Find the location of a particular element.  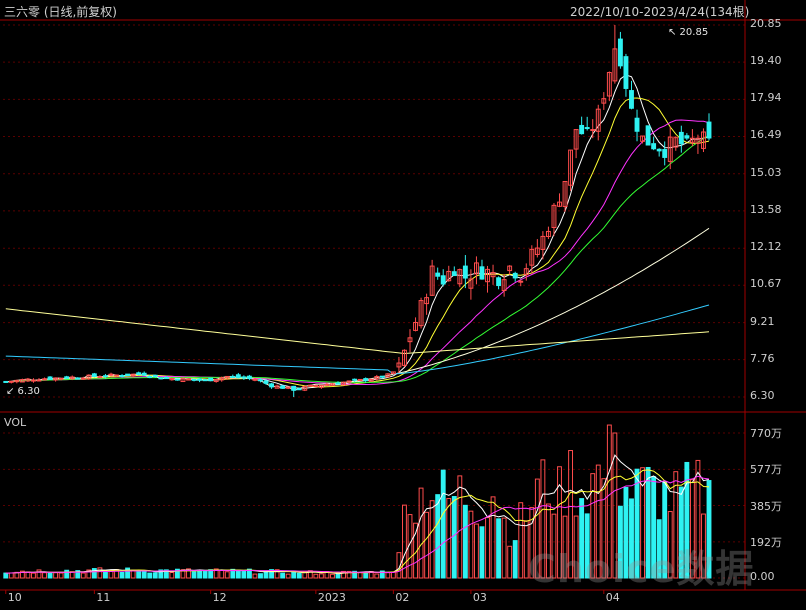

max-price-annotation: ↖ 20.85 is located at coordinates (688, 32).